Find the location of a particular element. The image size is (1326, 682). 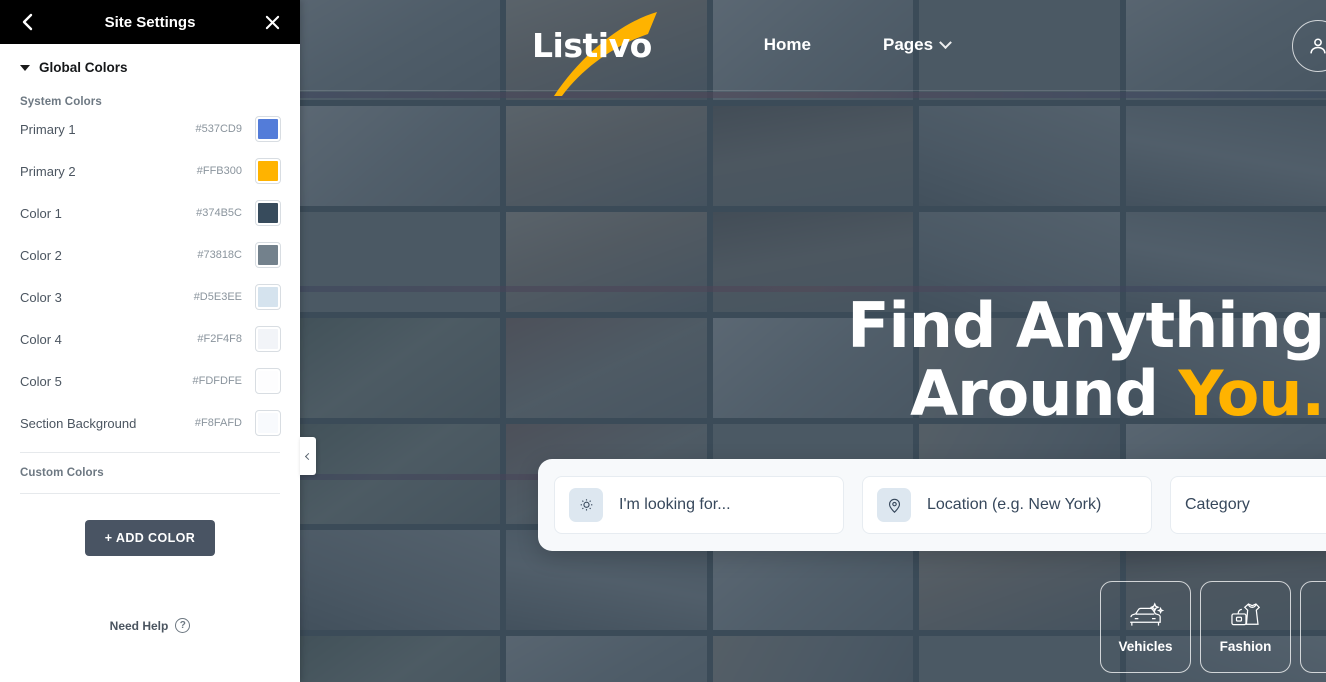

location-search-field: Location (e.g. New York) is located at coordinates (1007, 505).